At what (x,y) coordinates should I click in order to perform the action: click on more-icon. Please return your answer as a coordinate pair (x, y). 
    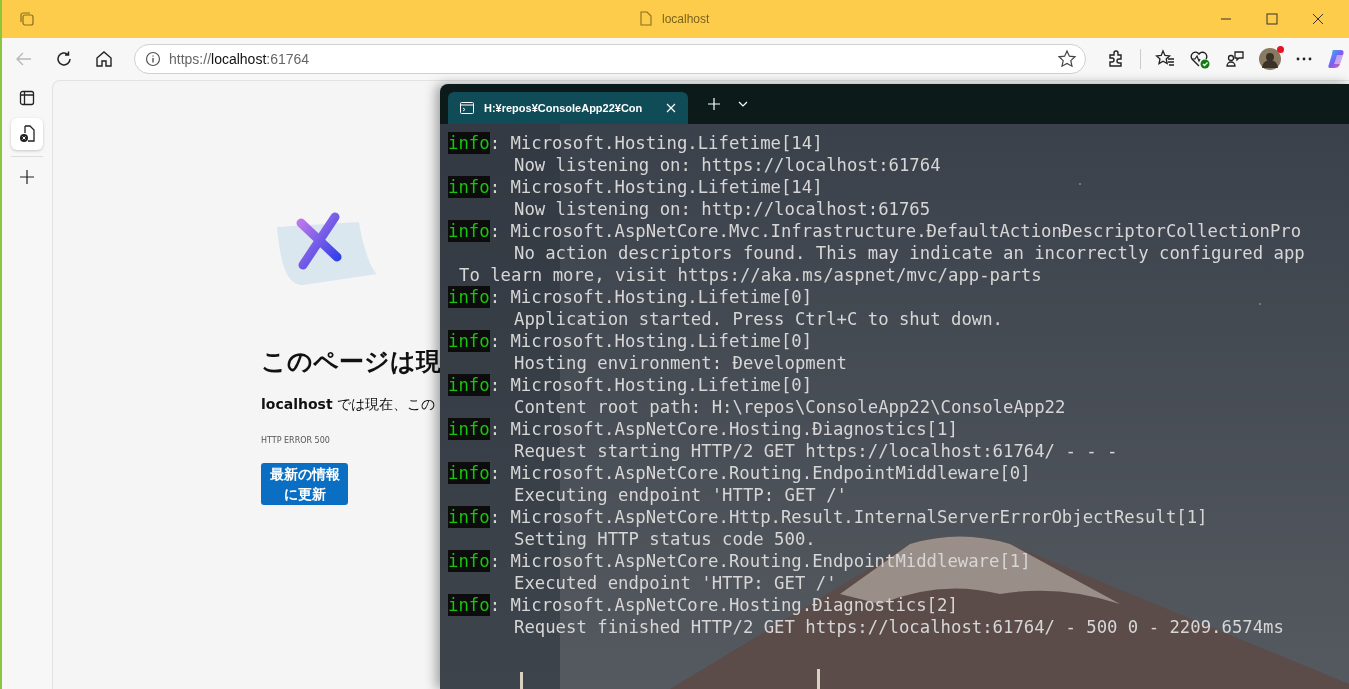
    Looking at the image, I should click on (1304, 59).